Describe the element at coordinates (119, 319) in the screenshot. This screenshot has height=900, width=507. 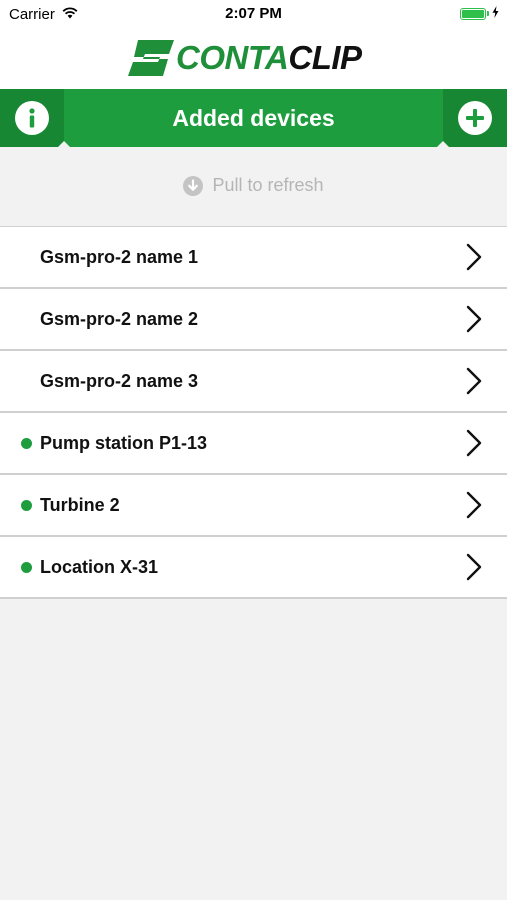
I see `device-name: Gsm-pro-2 name 2` at that location.